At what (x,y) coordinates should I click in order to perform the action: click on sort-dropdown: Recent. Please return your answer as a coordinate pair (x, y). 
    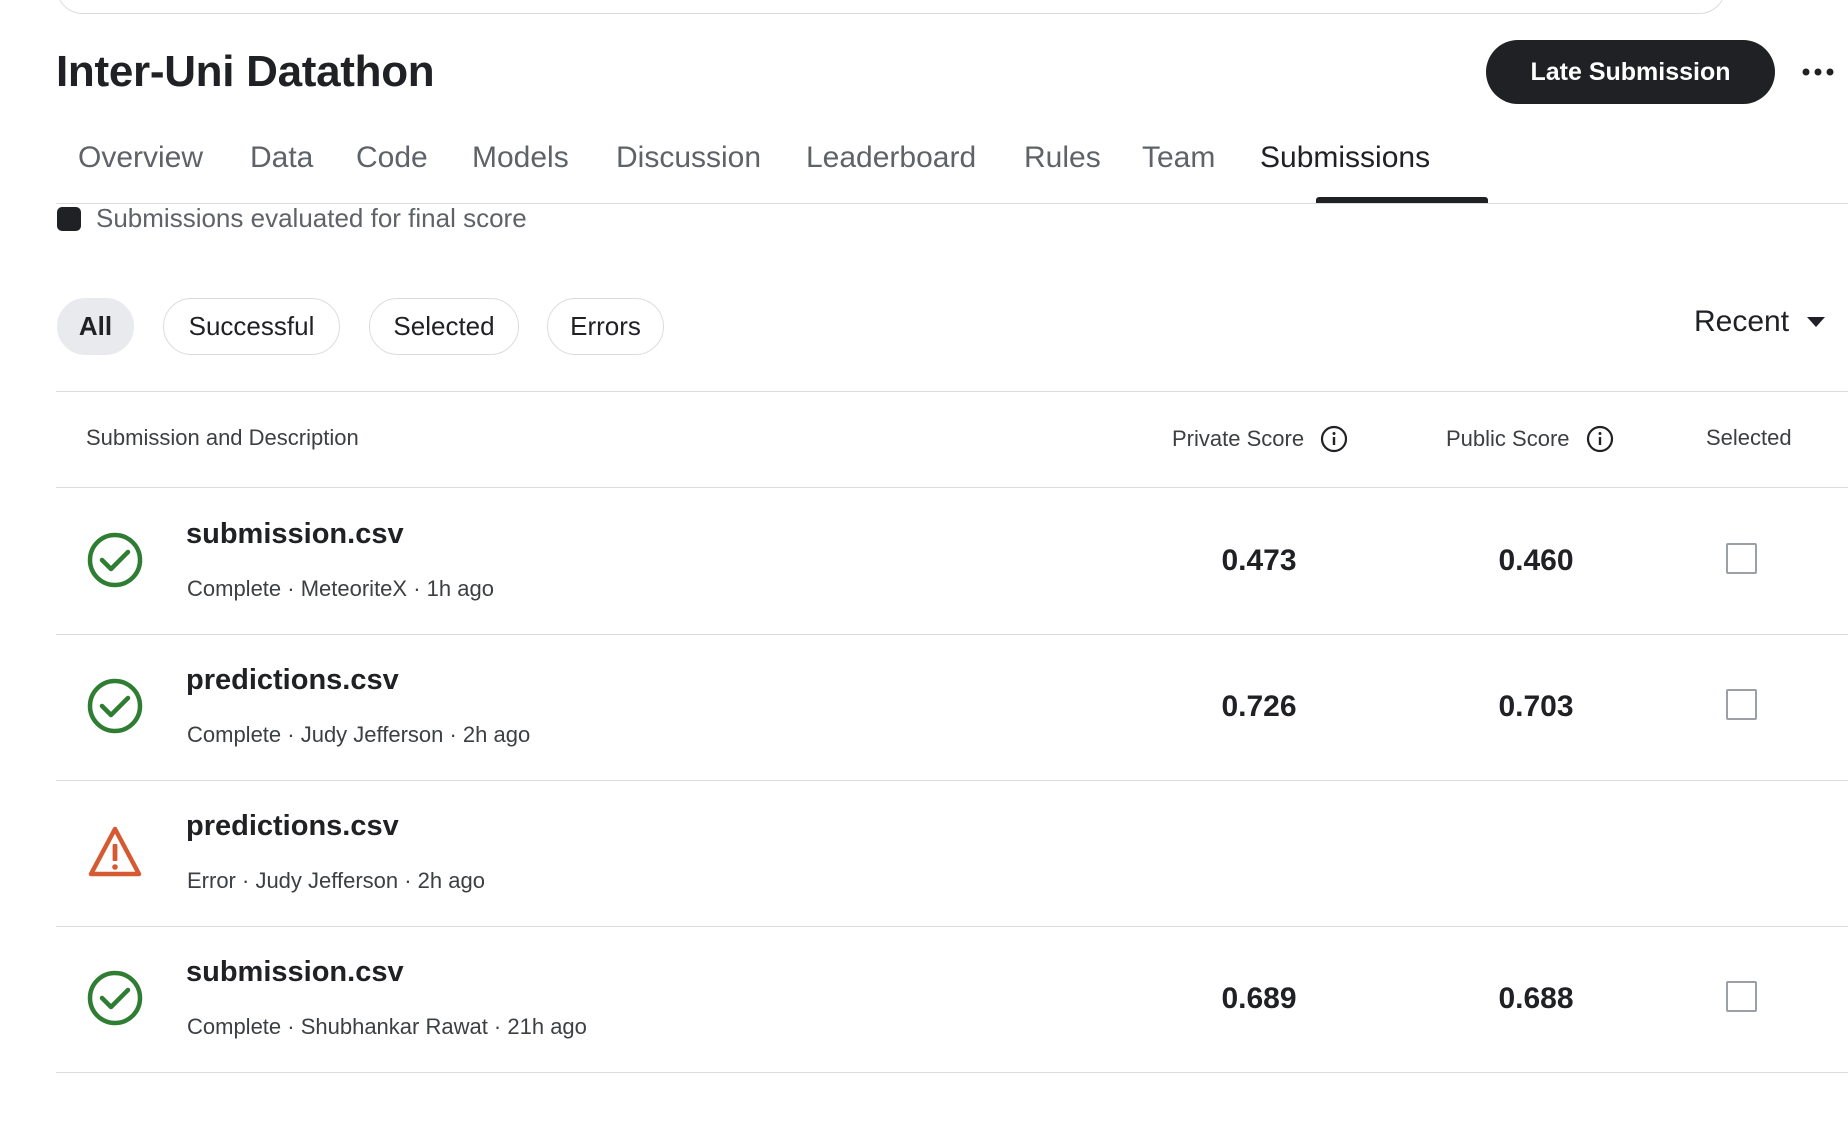
    Looking at the image, I should click on (1760, 322).